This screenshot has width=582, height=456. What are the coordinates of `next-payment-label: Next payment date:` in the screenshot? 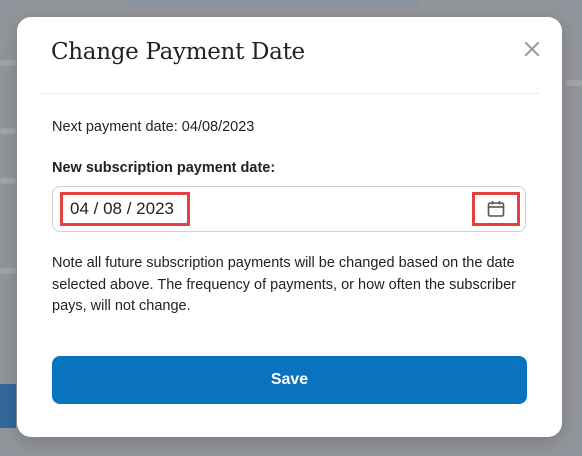 It's located at (115, 127).